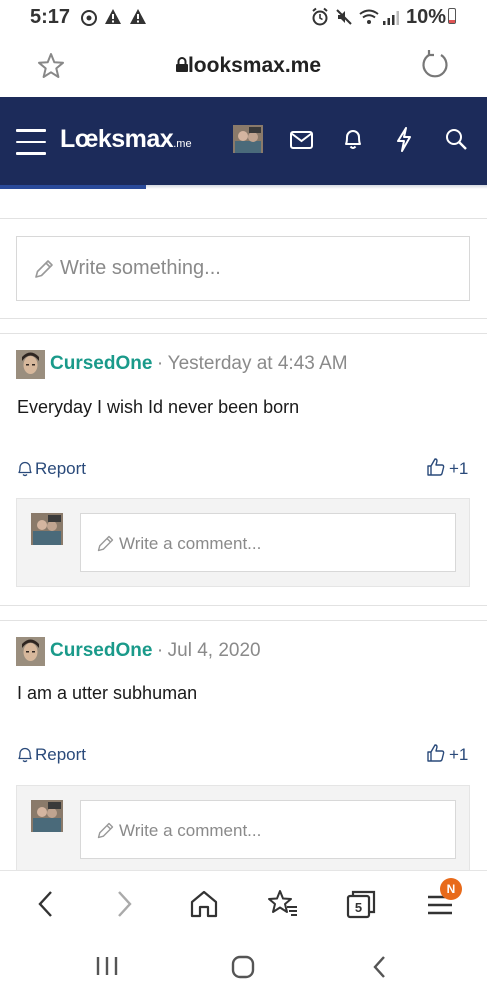  I want to click on tab-count: 5, so click(358, 907).